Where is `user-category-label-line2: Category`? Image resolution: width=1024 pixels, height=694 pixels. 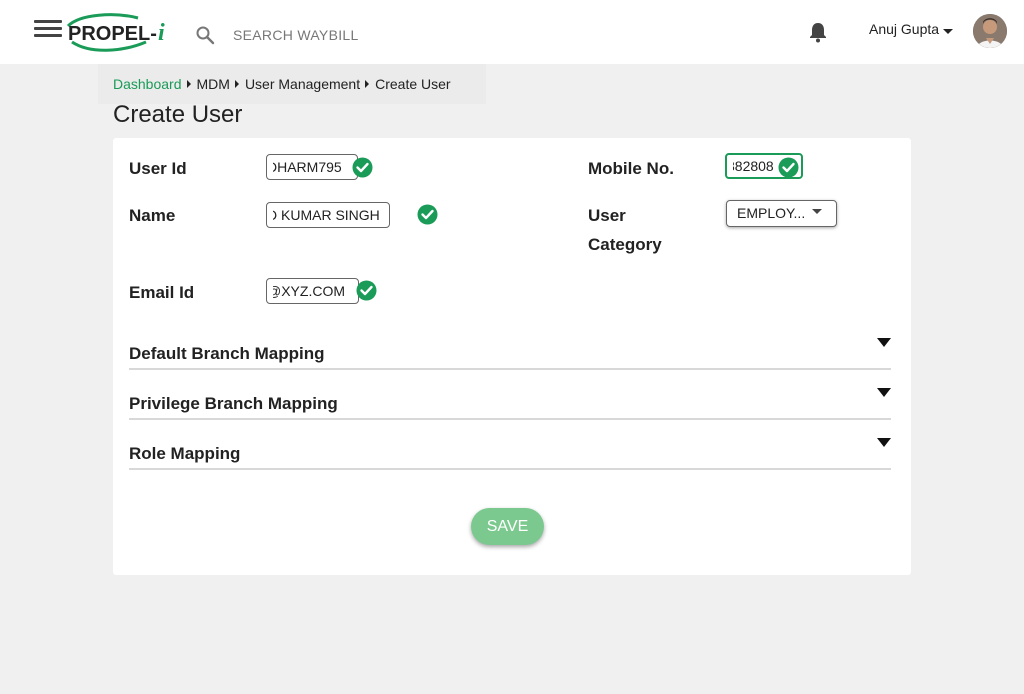 user-category-label-line2: Category is located at coordinates (625, 244).